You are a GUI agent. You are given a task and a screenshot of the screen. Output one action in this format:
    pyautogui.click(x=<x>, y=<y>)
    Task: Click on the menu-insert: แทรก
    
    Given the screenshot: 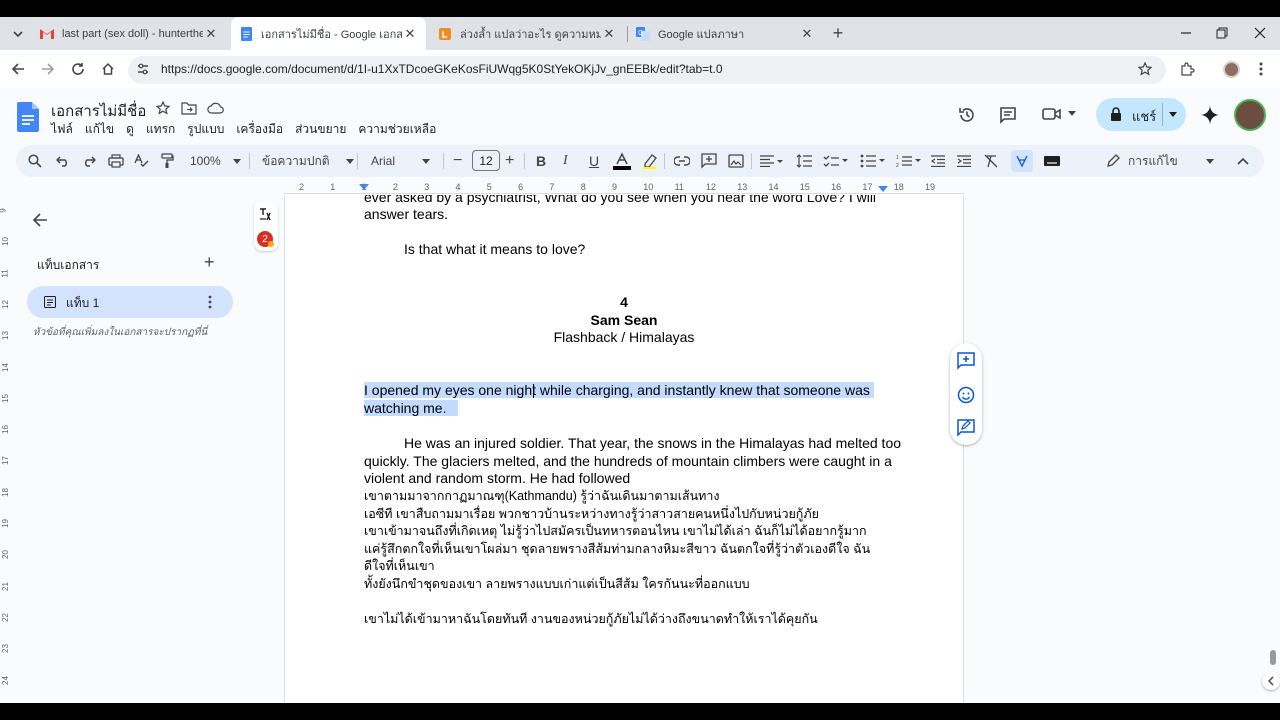 What is the action you would take?
    pyautogui.click(x=160, y=129)
    